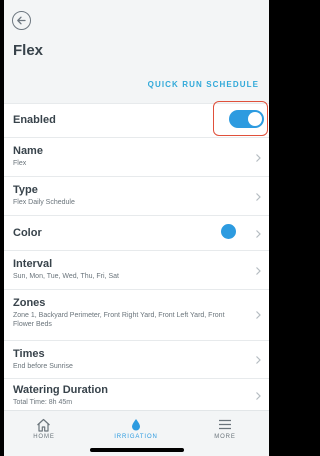 The image size is (320, 456). Describe the element at coordinates (136, 195) in the screenshot. I see `type-row: Type Flex Daily Schedule` at that location.